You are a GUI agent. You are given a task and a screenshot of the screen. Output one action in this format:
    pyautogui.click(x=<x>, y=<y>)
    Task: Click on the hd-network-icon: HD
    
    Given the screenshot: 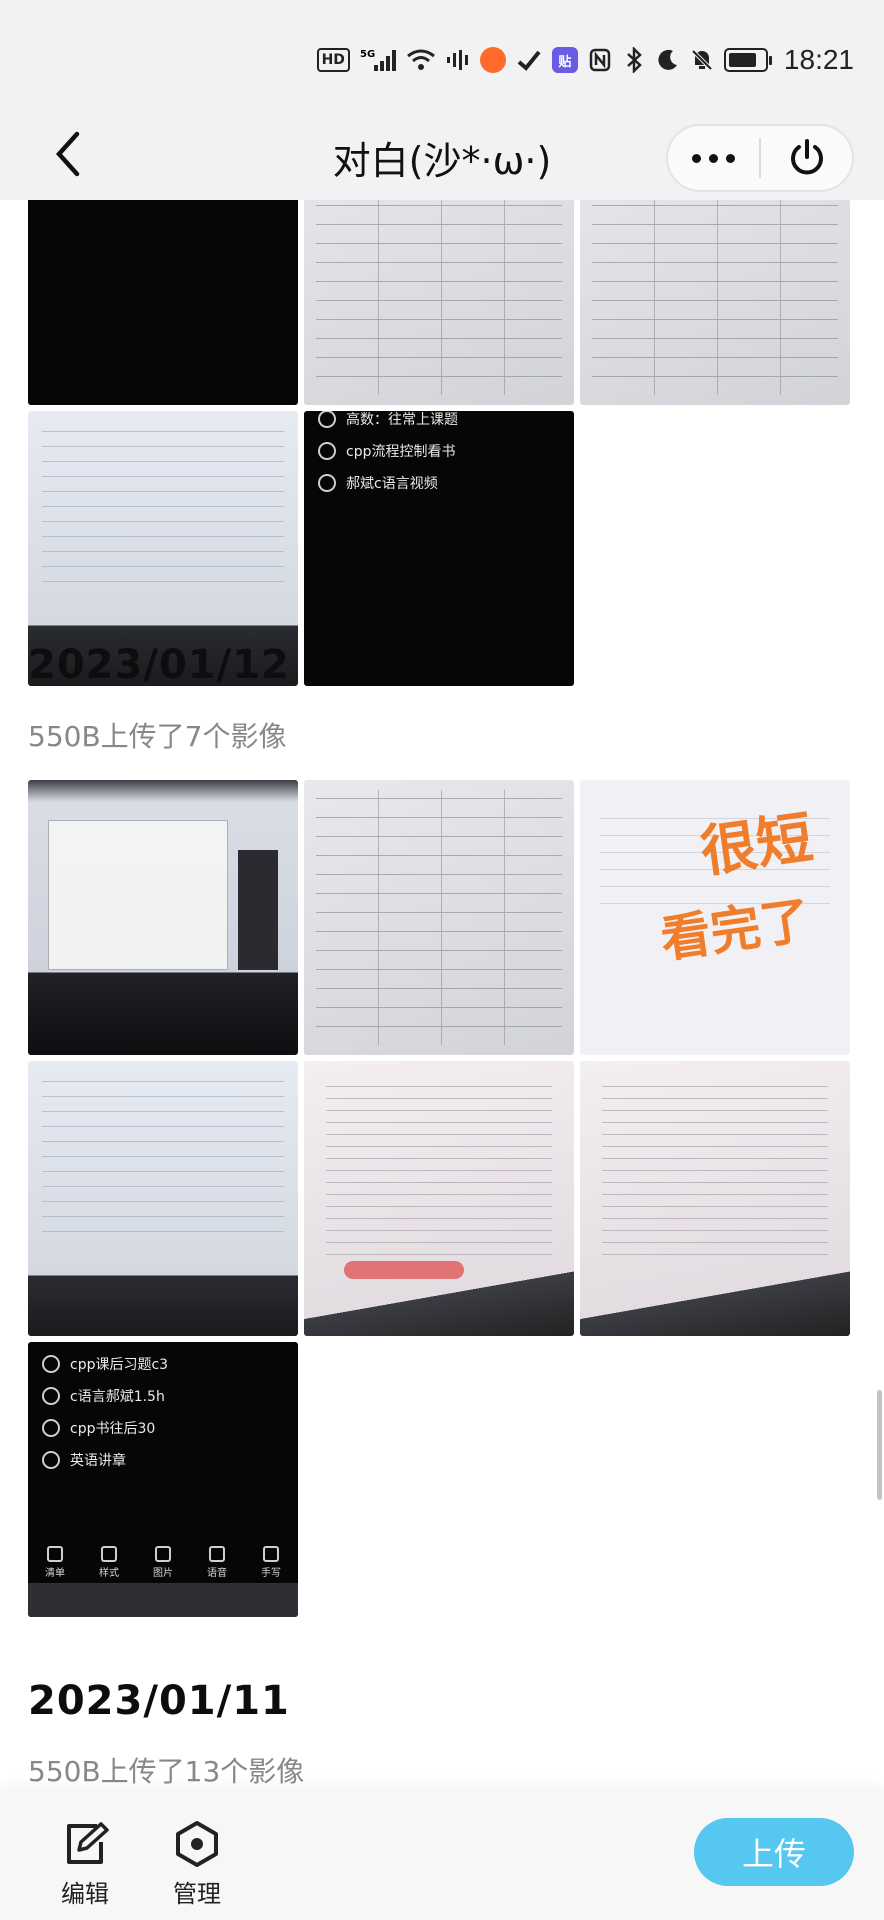 What is the action you would take?
    pyautogui.click(x=333, y=60)
    